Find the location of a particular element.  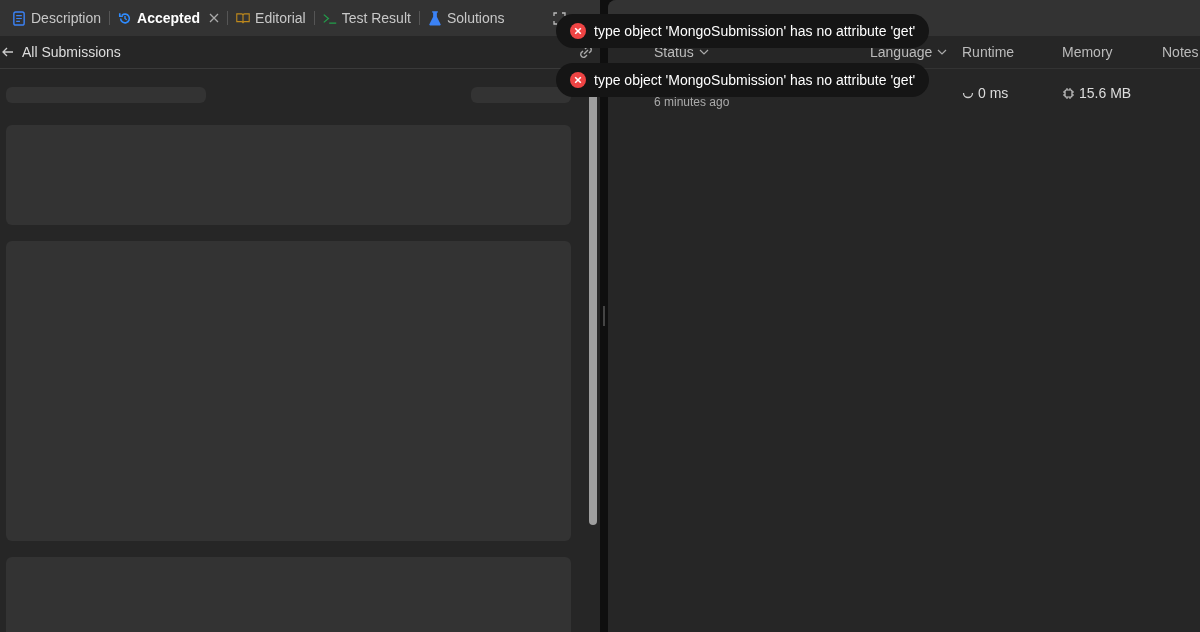

flask-icon is located at coordinates (434, 18).